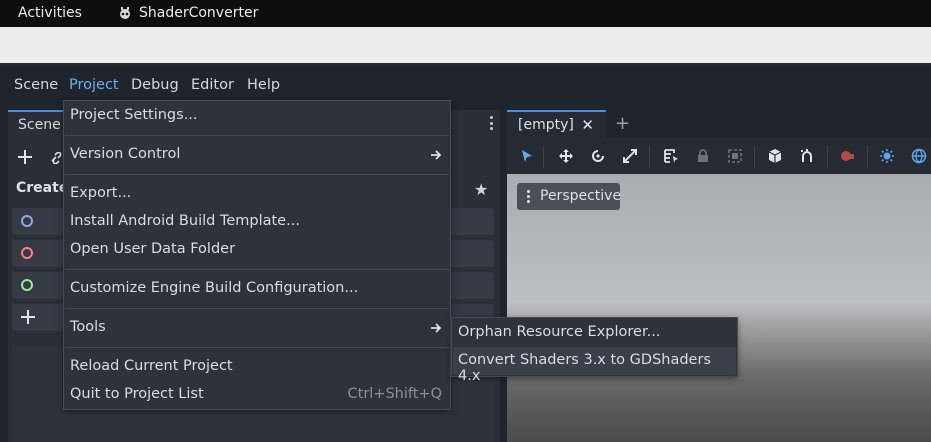  Describe the element at coordinates (465, 85) in the screenshot. I see `main-menu-bar: Scene Project Debug Editor Help` at that location.